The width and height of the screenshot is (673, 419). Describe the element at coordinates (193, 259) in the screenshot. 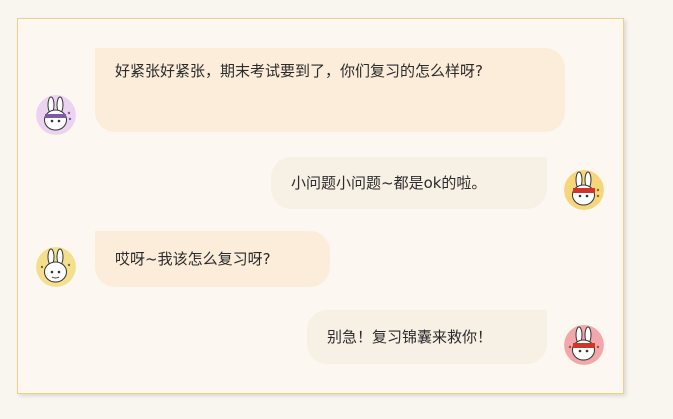

I see `message-text-3: 哎呀~我该怎么复习呀?` at that location.